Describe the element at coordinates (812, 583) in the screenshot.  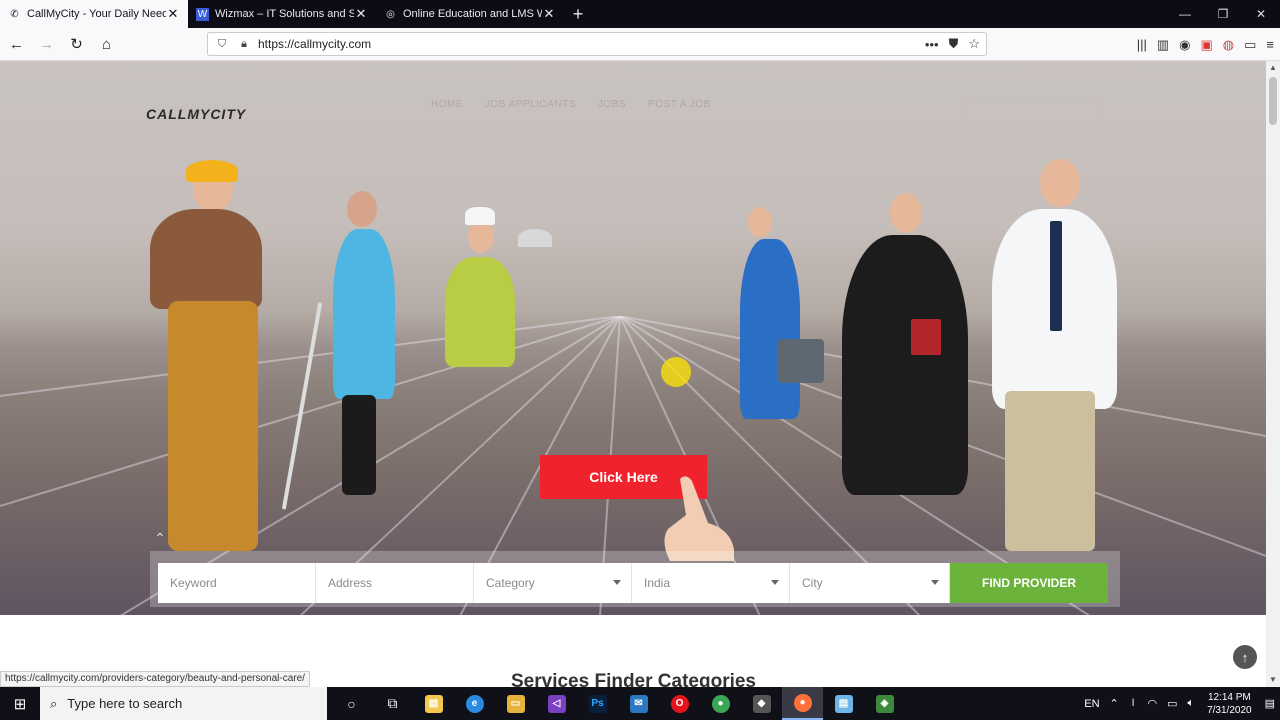
I see `city-value: City` at that location.